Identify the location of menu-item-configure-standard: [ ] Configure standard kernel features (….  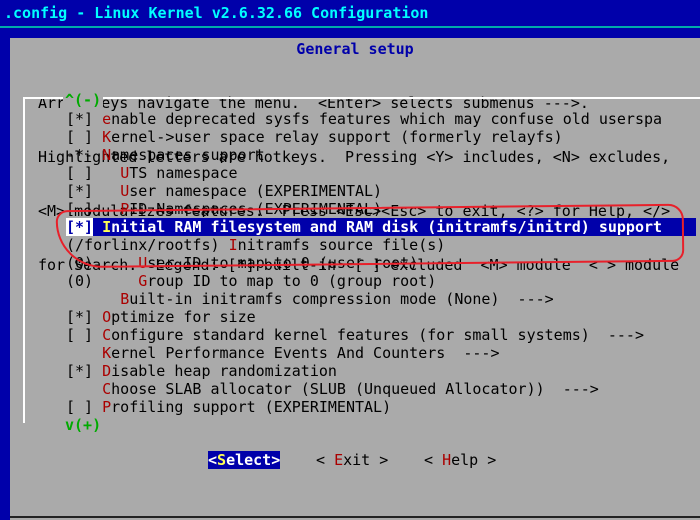
(381, 335).